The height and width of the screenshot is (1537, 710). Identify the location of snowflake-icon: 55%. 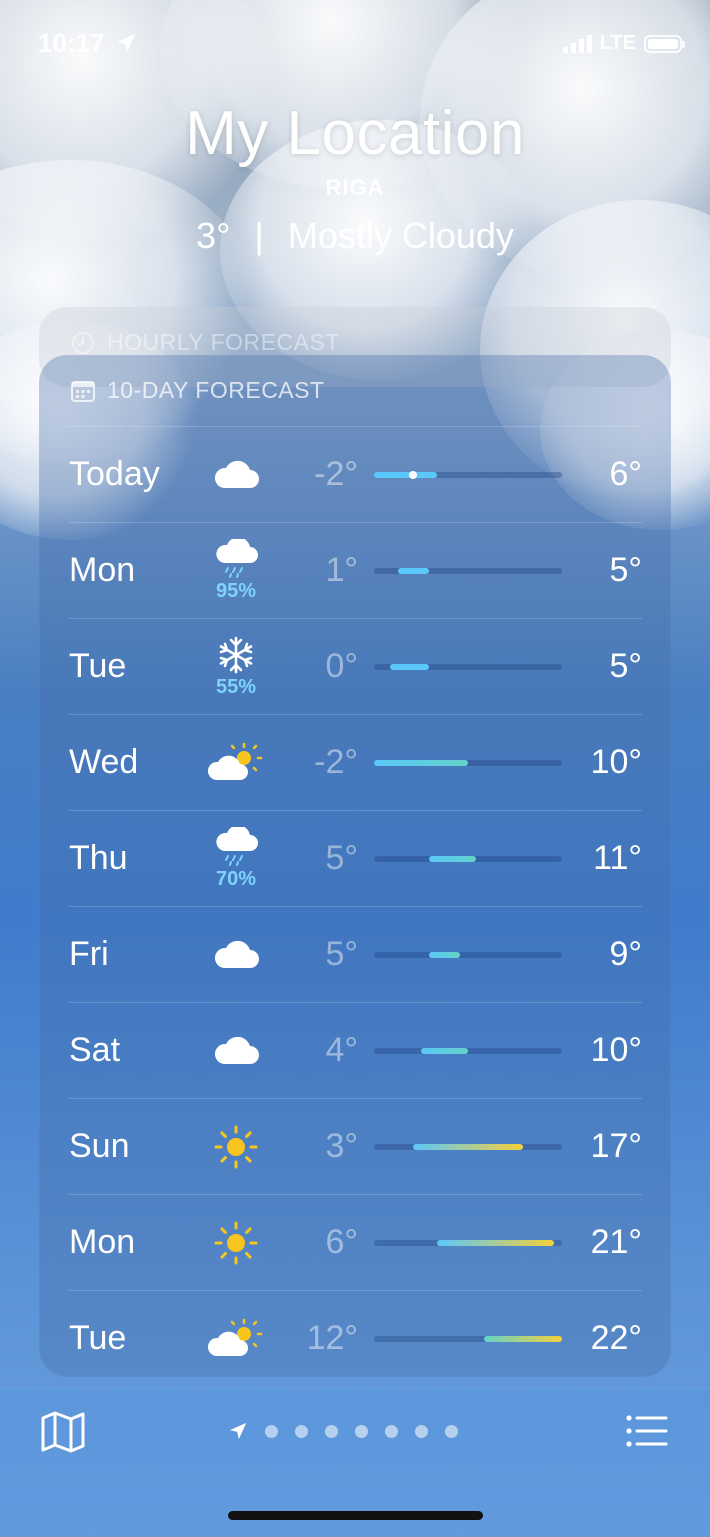
(236, 666).